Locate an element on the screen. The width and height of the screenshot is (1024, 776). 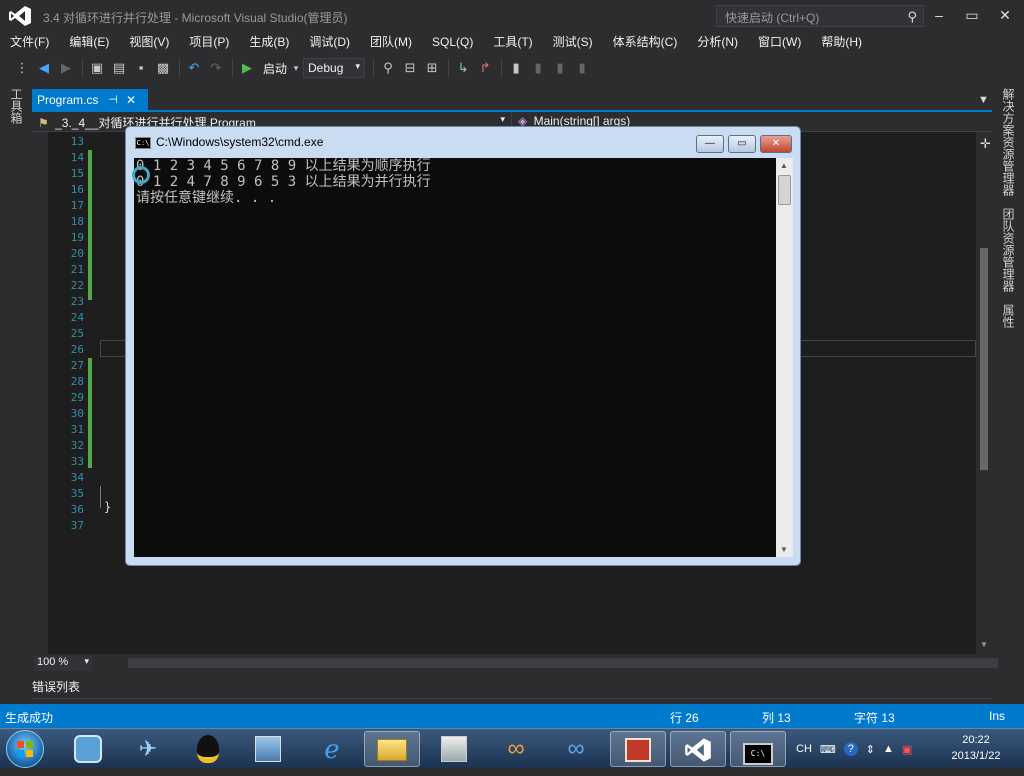
menu-view: 视图(V) is located at coordinates (149, 42).